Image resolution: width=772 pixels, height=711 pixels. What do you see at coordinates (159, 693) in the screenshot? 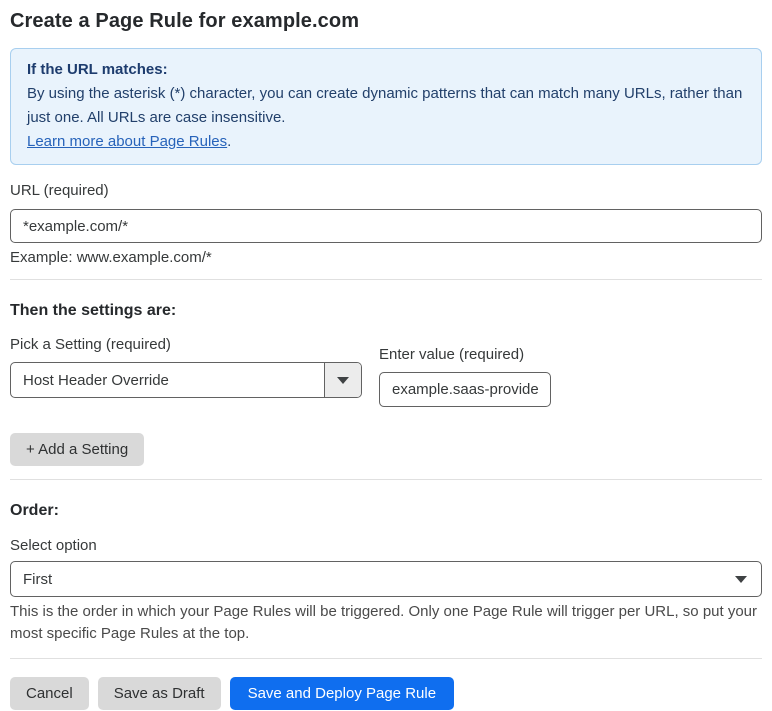
I see `save-as-draft-button: Save as Draft` at bounding box center [159, 693].